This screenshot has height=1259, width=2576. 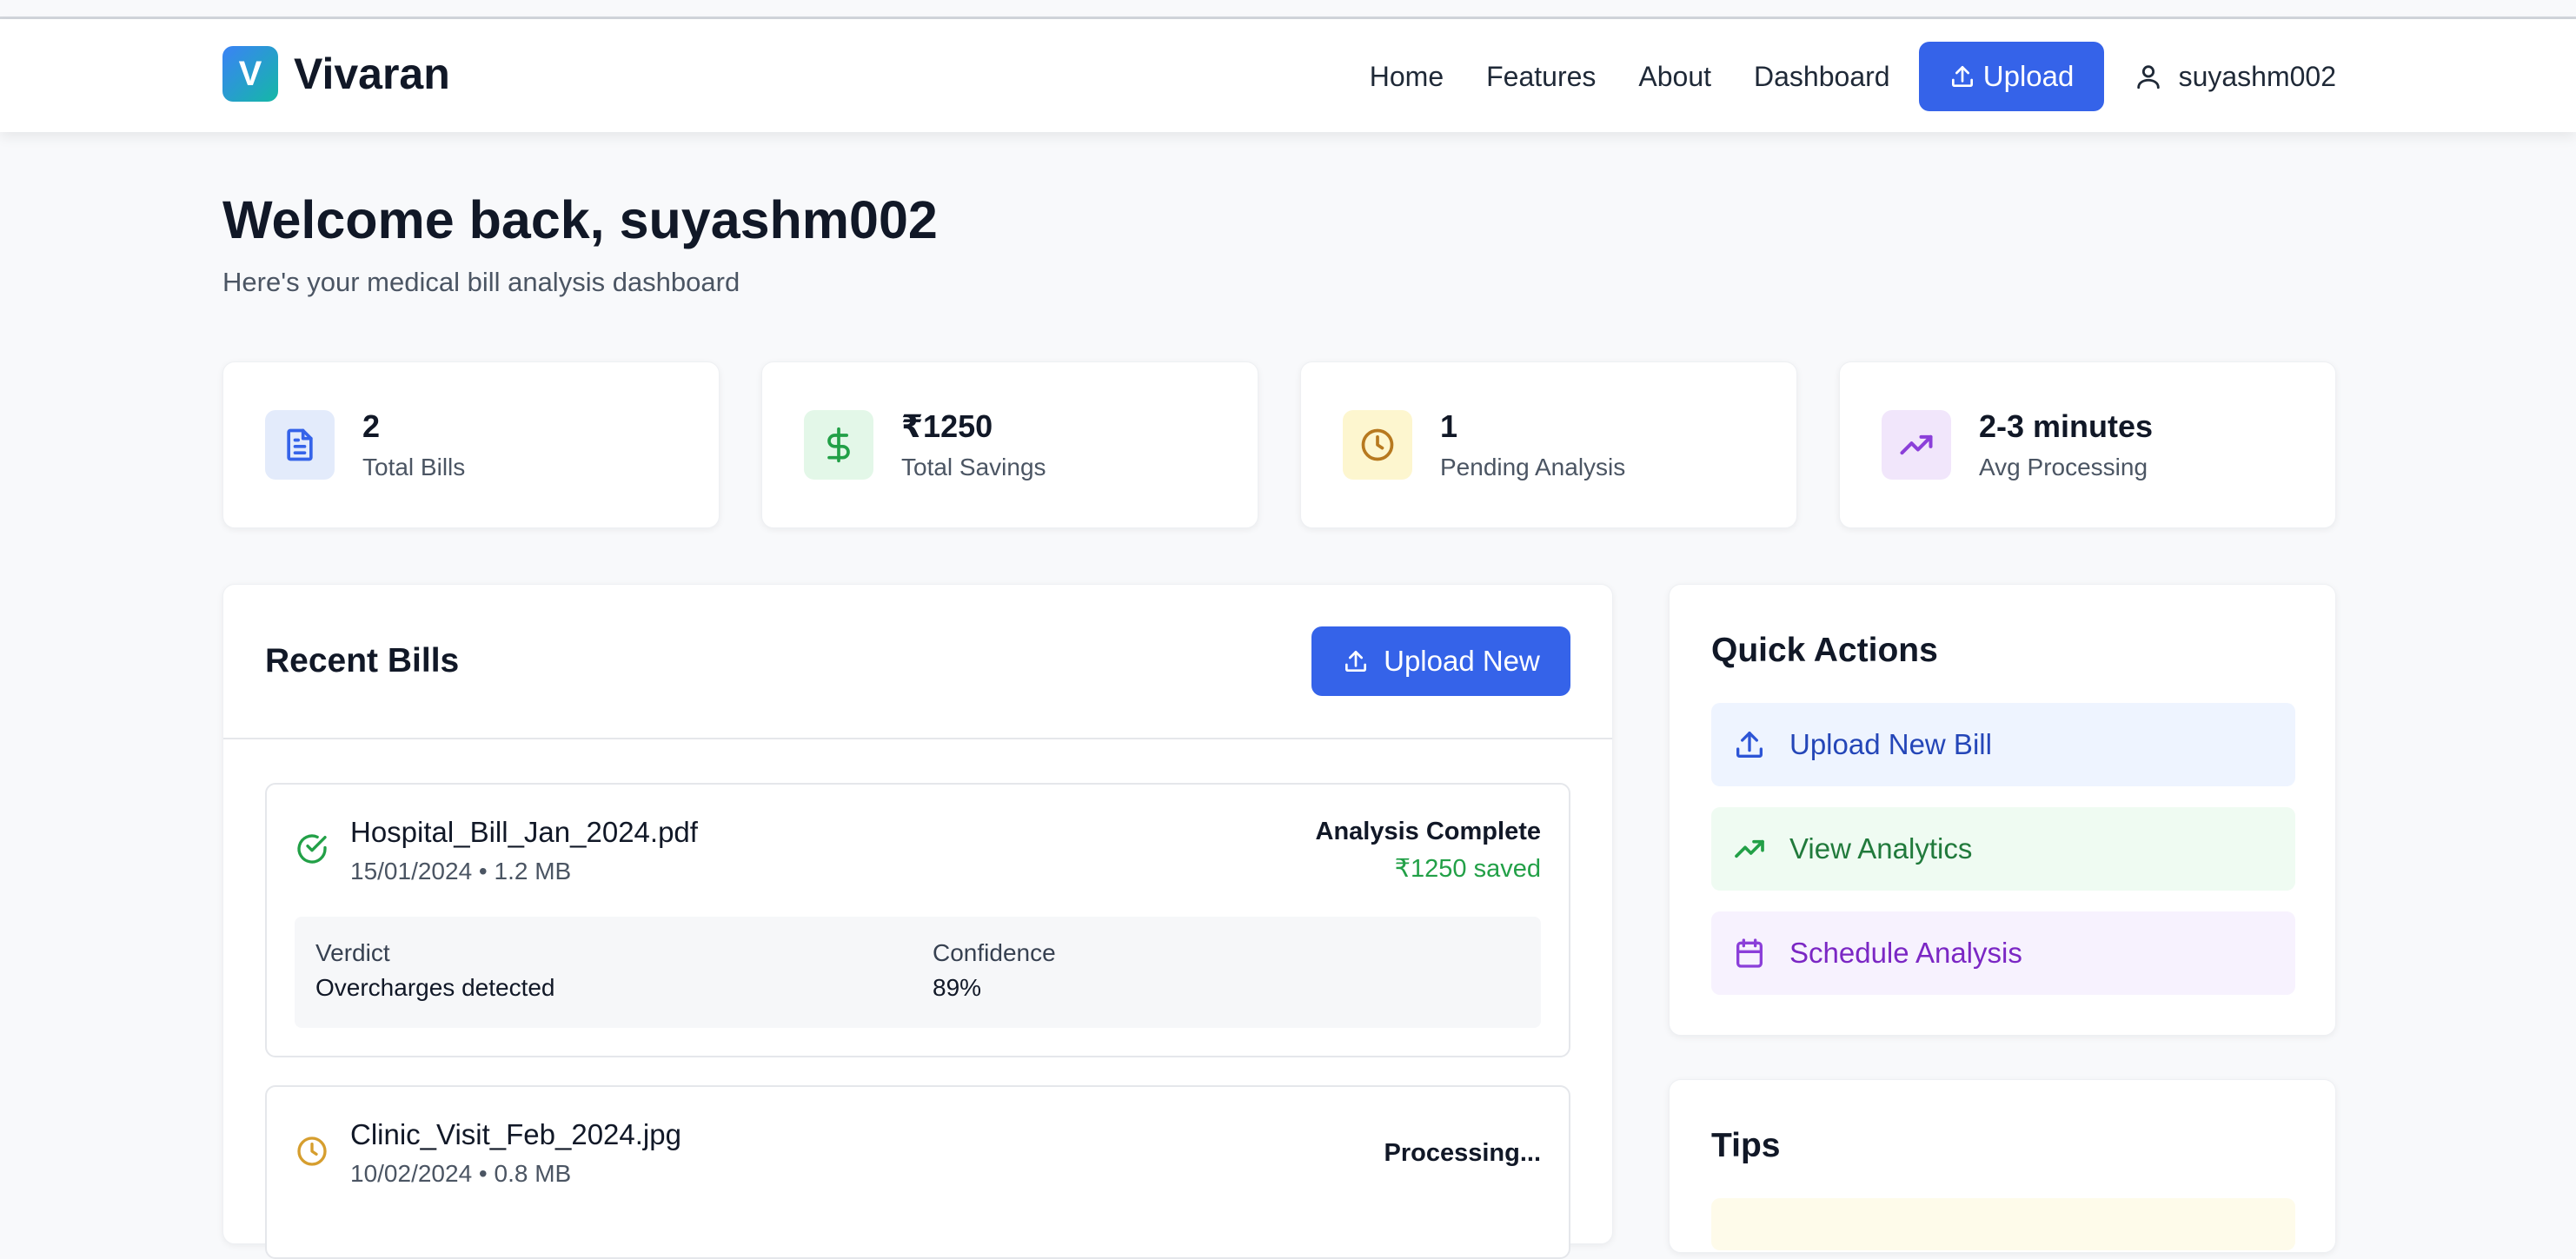 I want to click on schedule-analysis-action: Schedule Analysis, so click(x=2003, y=953).